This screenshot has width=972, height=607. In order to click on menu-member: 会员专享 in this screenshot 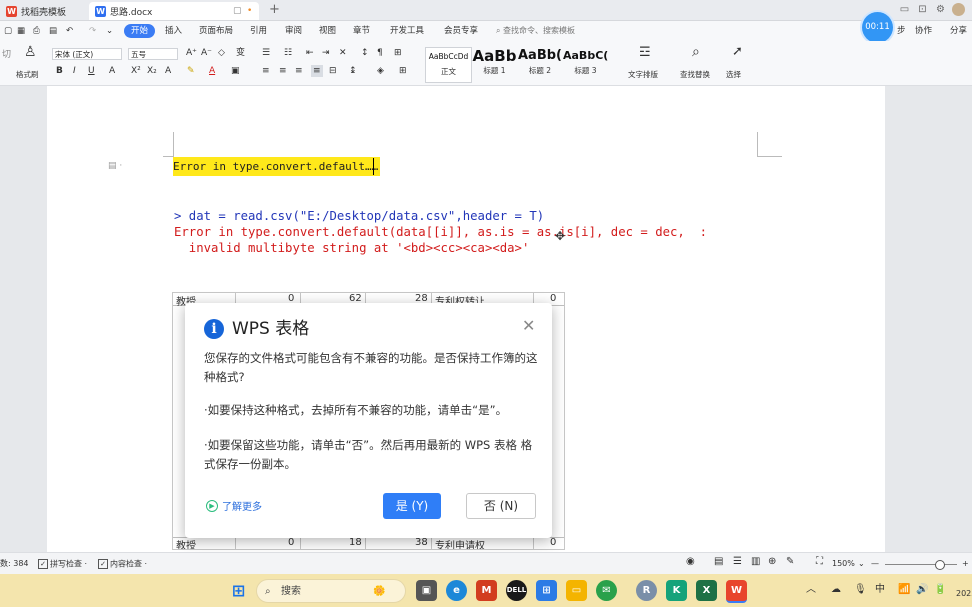, I will do `click(461, 31)`.